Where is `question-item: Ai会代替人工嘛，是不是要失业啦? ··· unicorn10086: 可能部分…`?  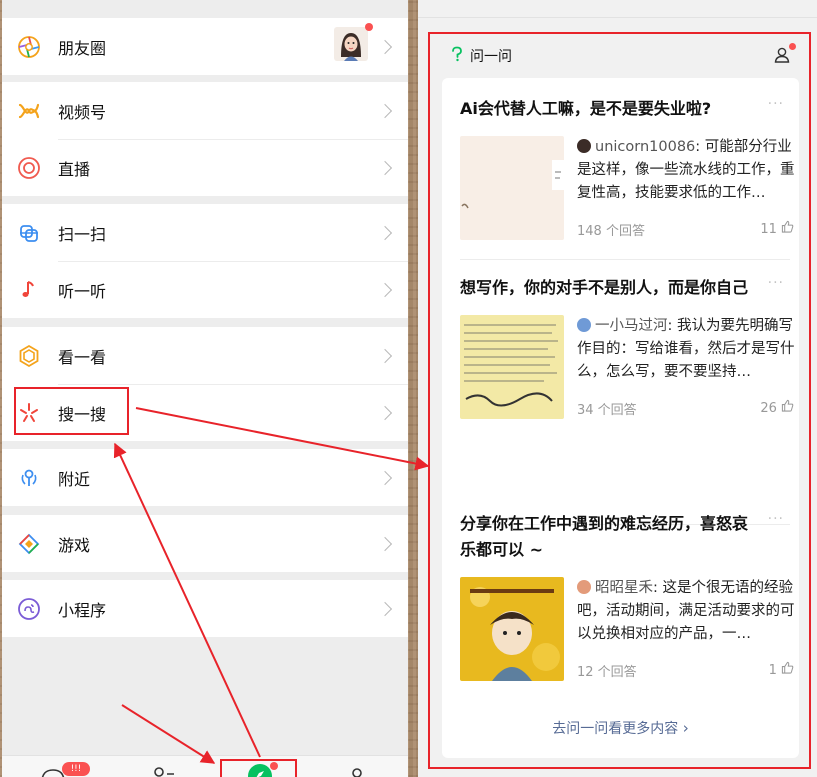 question-item: Ai会代替人工嘛，是不是要失业啦? ··· unicorn10086: 可能部分… is located at coordinates (627, 168).